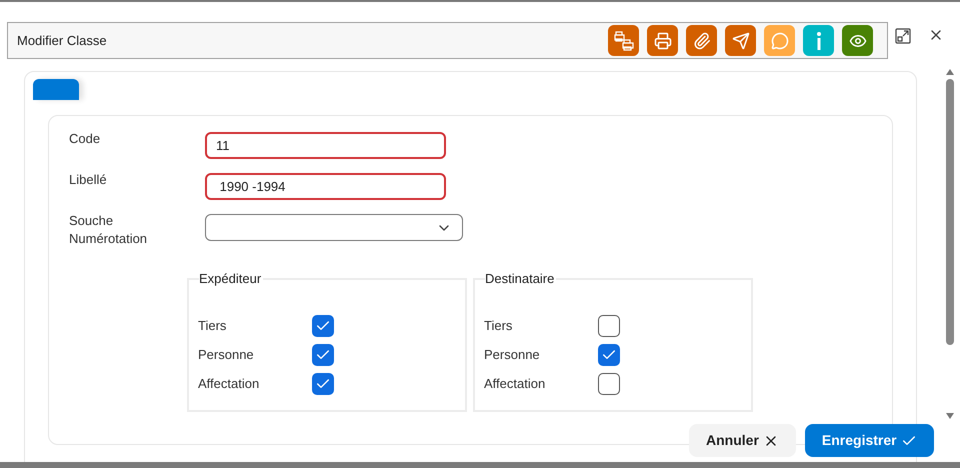 The image size is (960, 468). Describe the element at coordinates (334, 227) in the screenshot. I see `select-field` at that location.